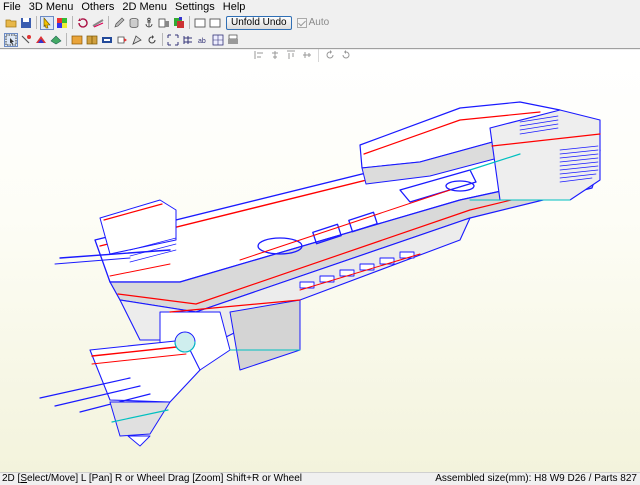 The width and height of the screenshot is (640, 485). What do you see at coordinates (259, 55) in the screenshot?
I see `align-left-icon` at bounding box center [259, 55].